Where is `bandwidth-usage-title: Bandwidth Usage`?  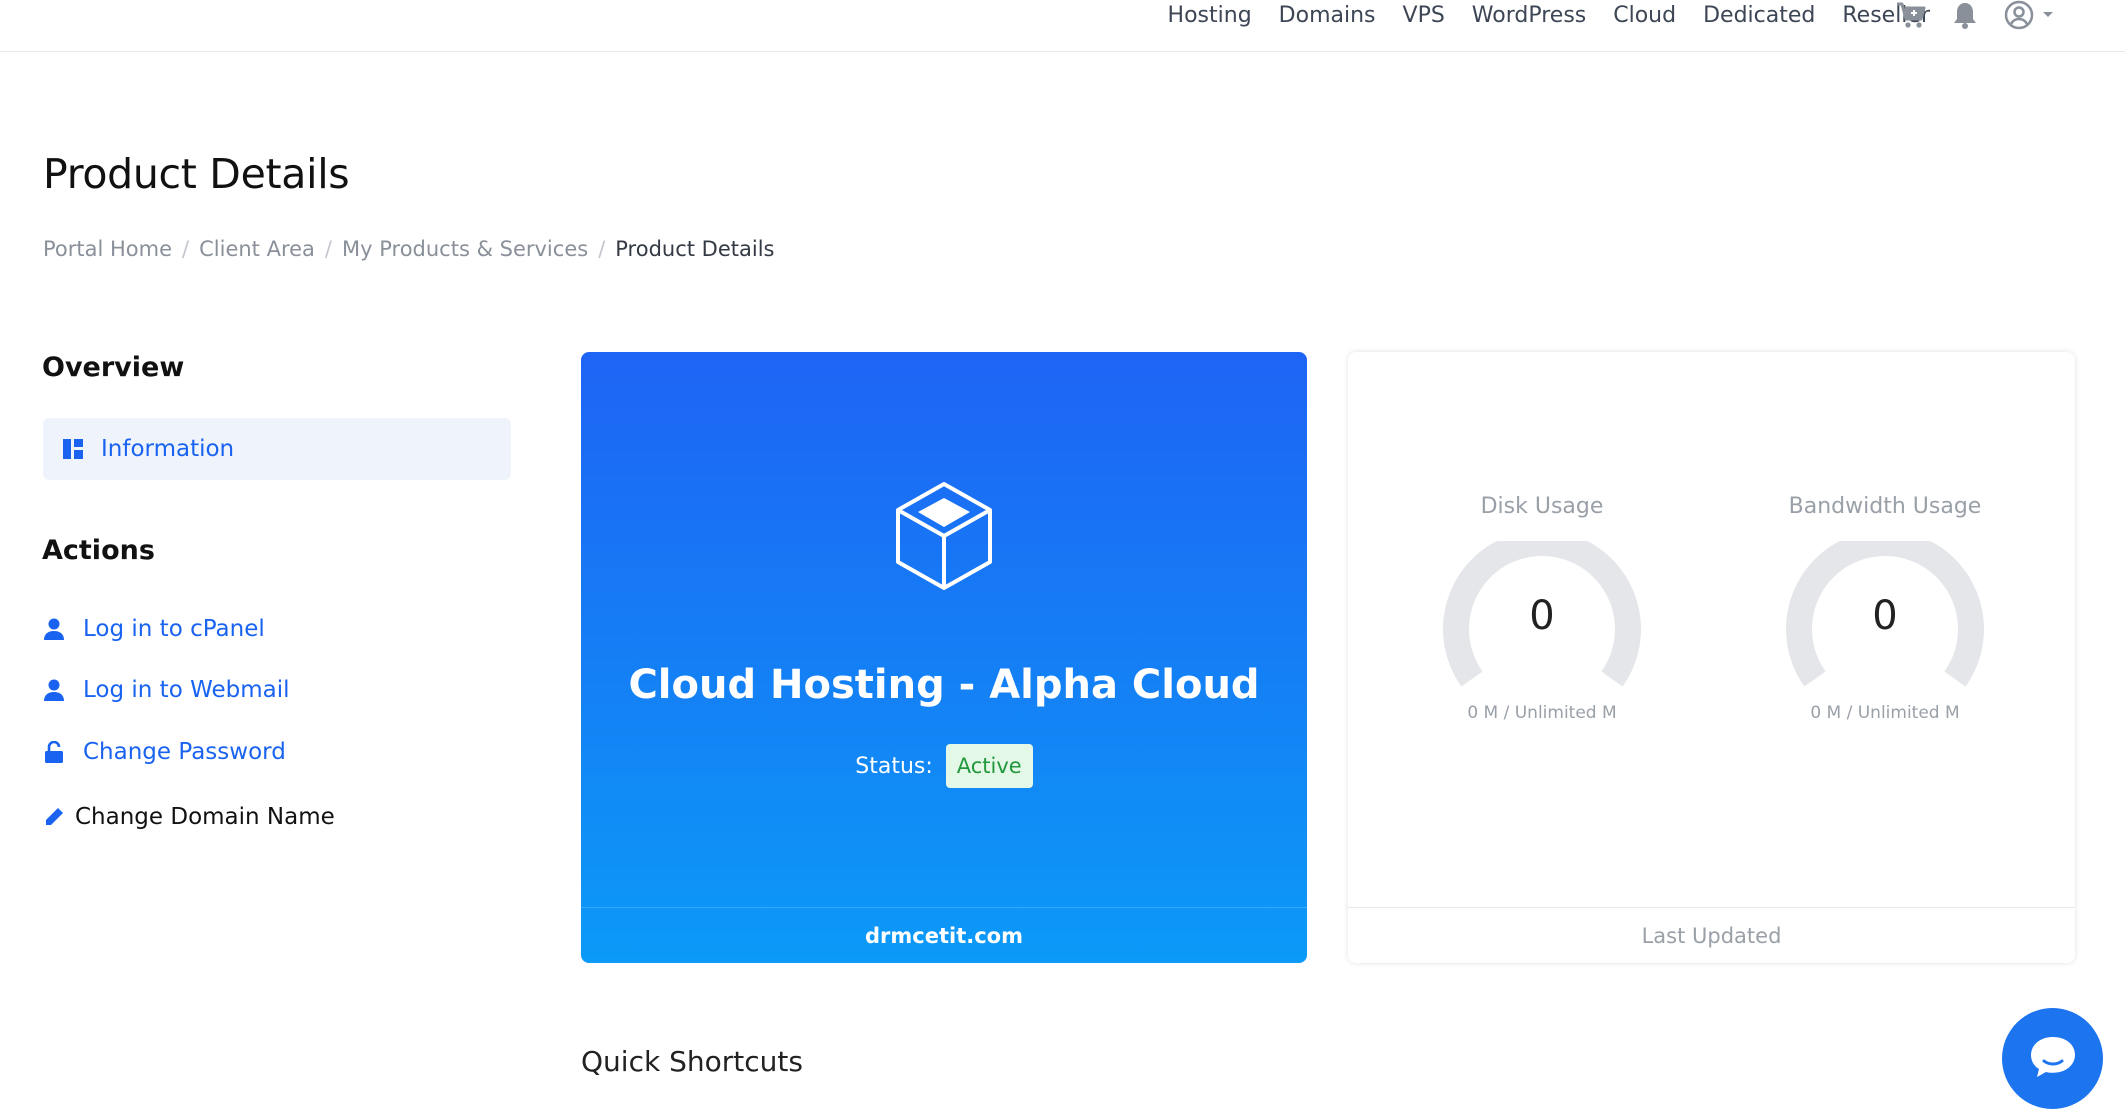
bandwidth-usage-title: Bandwidth Usage is located at coordinates (1885, 506).